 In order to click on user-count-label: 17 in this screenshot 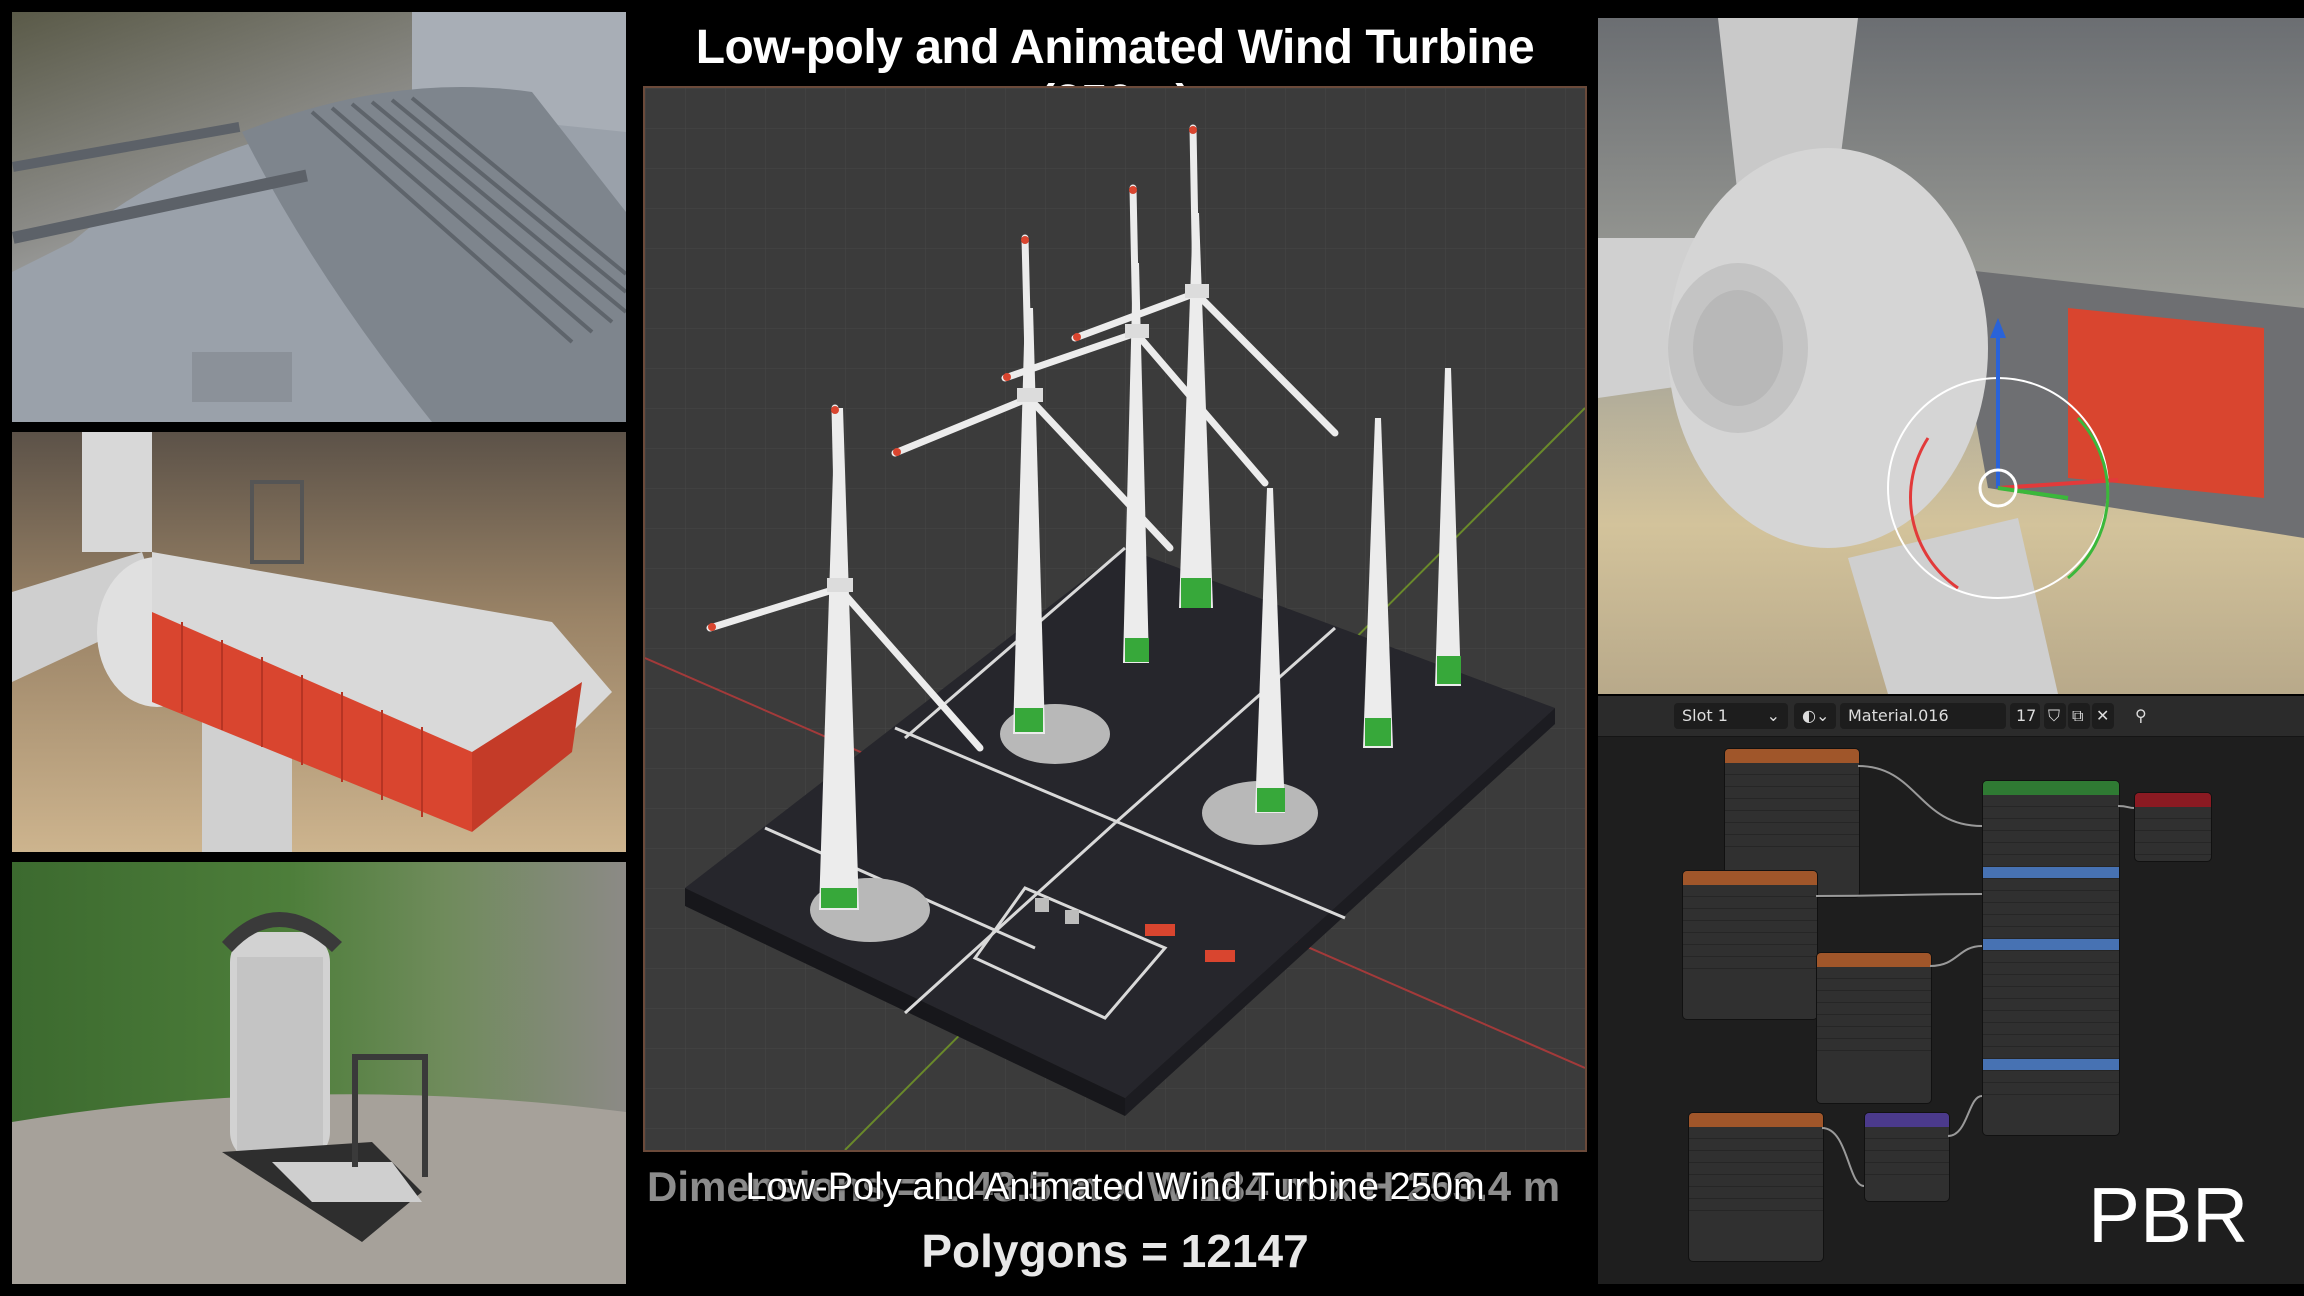, I will do `click(2026, 715)`.